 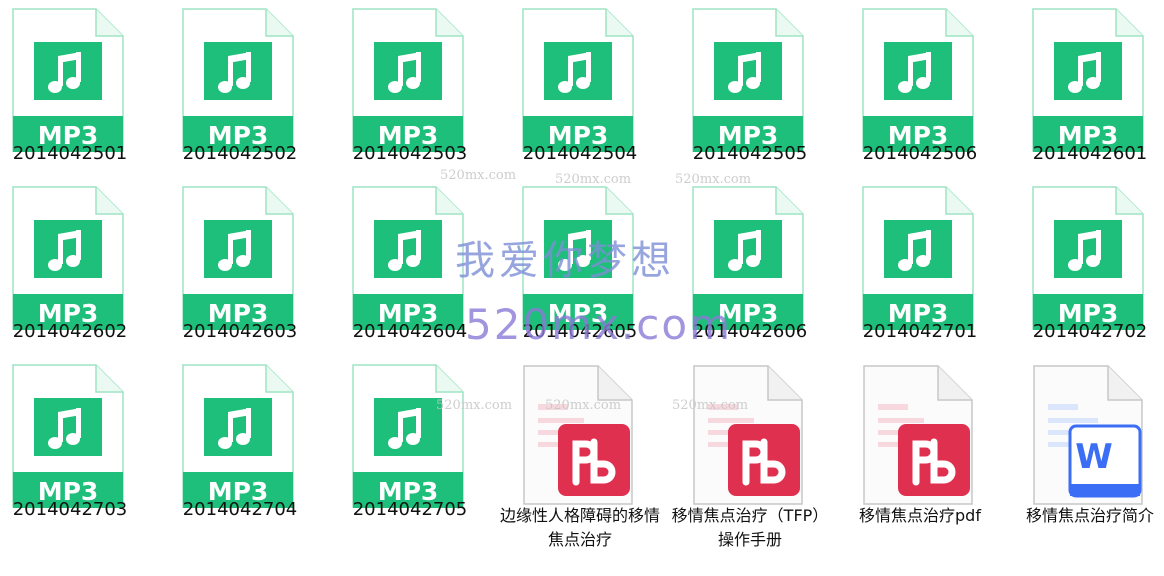 I want to click on file-item: MP3 2014042601, so click(x=1090, y=89).